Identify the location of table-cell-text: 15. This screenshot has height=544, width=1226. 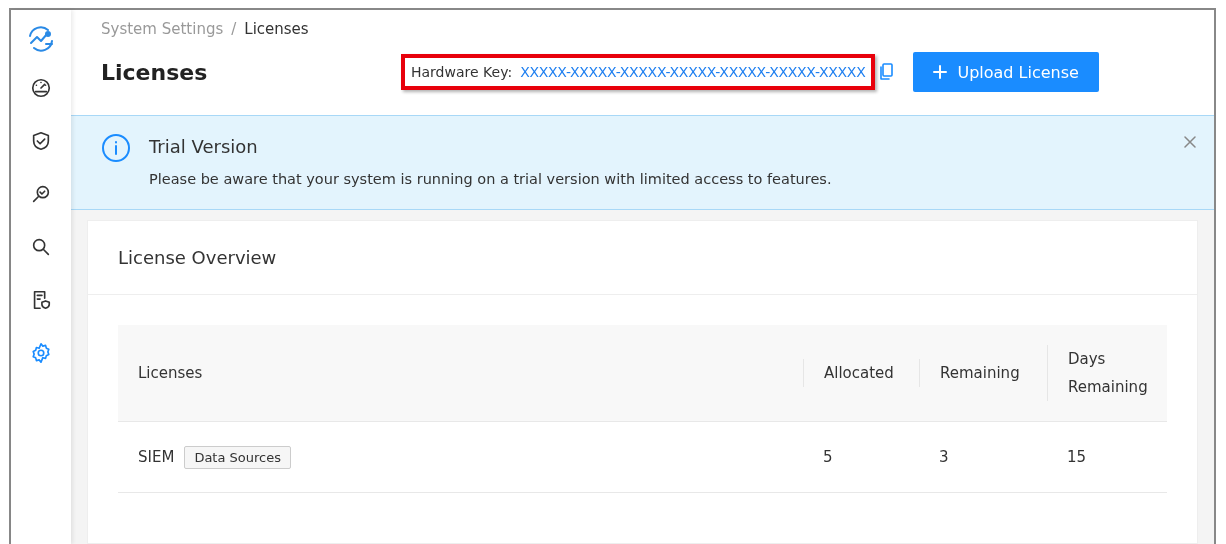
(1077, 457).